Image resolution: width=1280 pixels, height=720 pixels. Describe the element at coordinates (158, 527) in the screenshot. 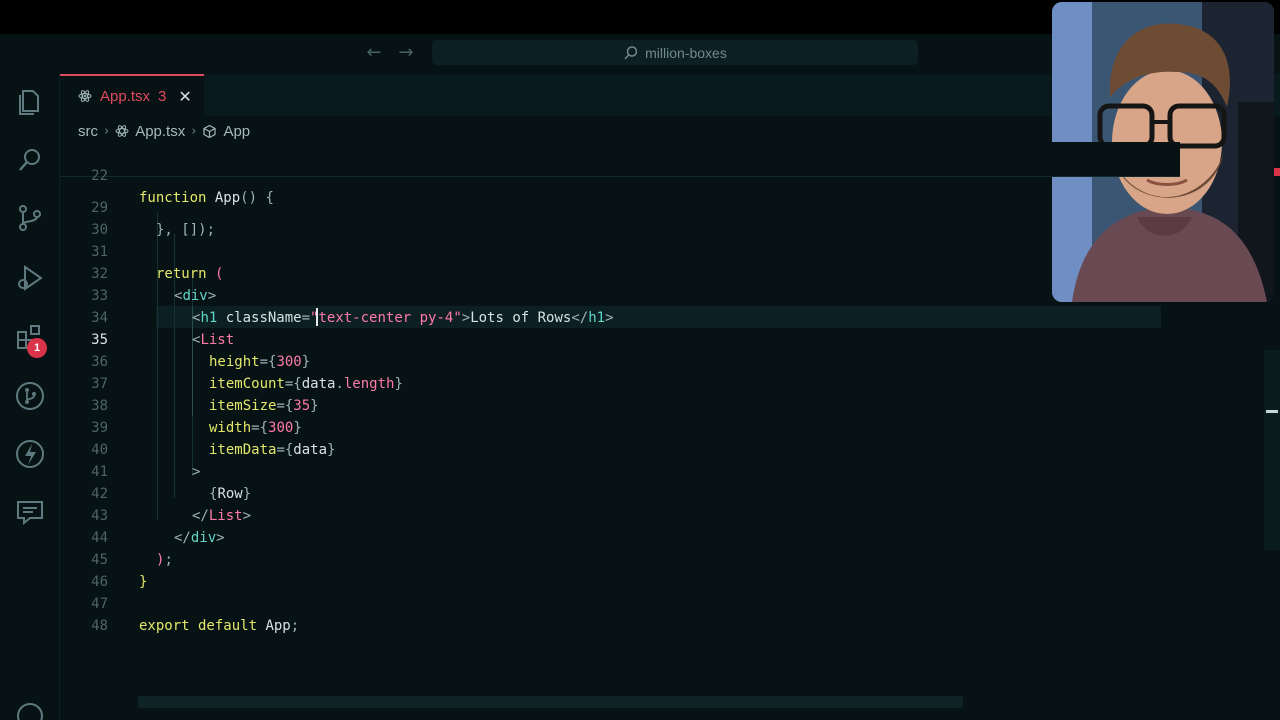

I see `code-row: 43 </div>` at that location.